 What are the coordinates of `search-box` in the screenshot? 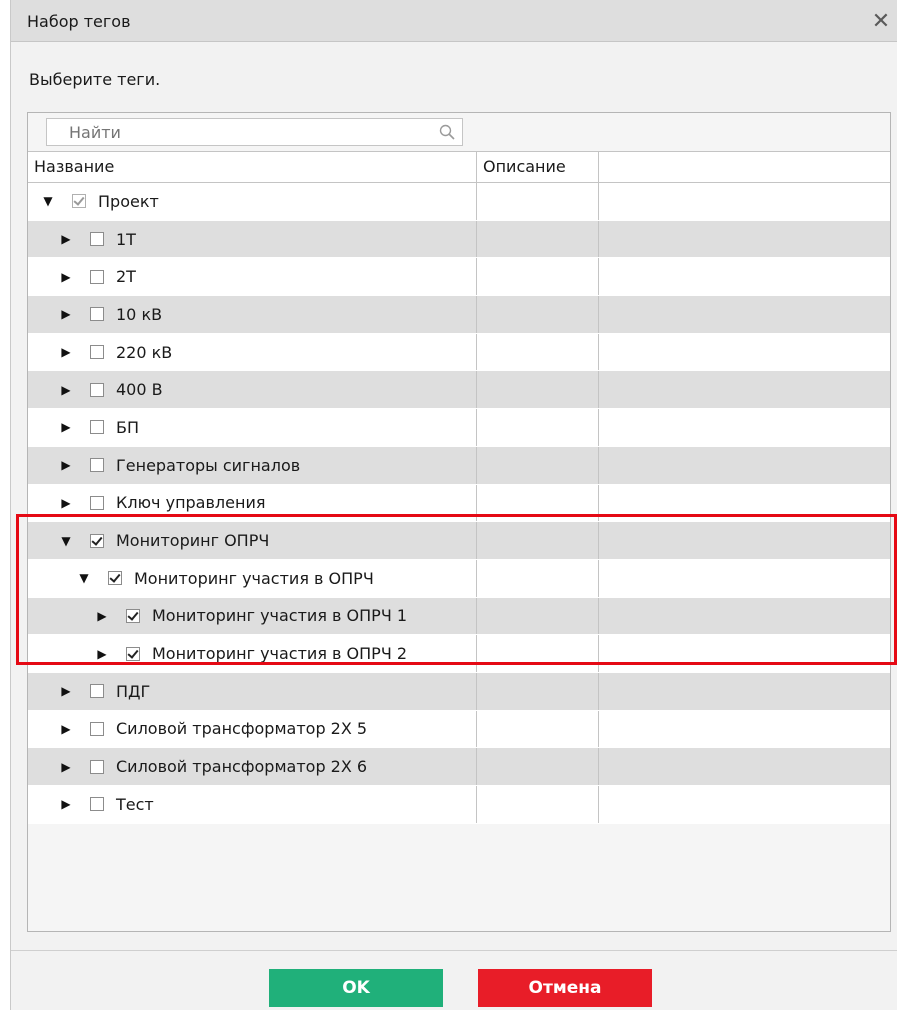 It's located at (254, 132).